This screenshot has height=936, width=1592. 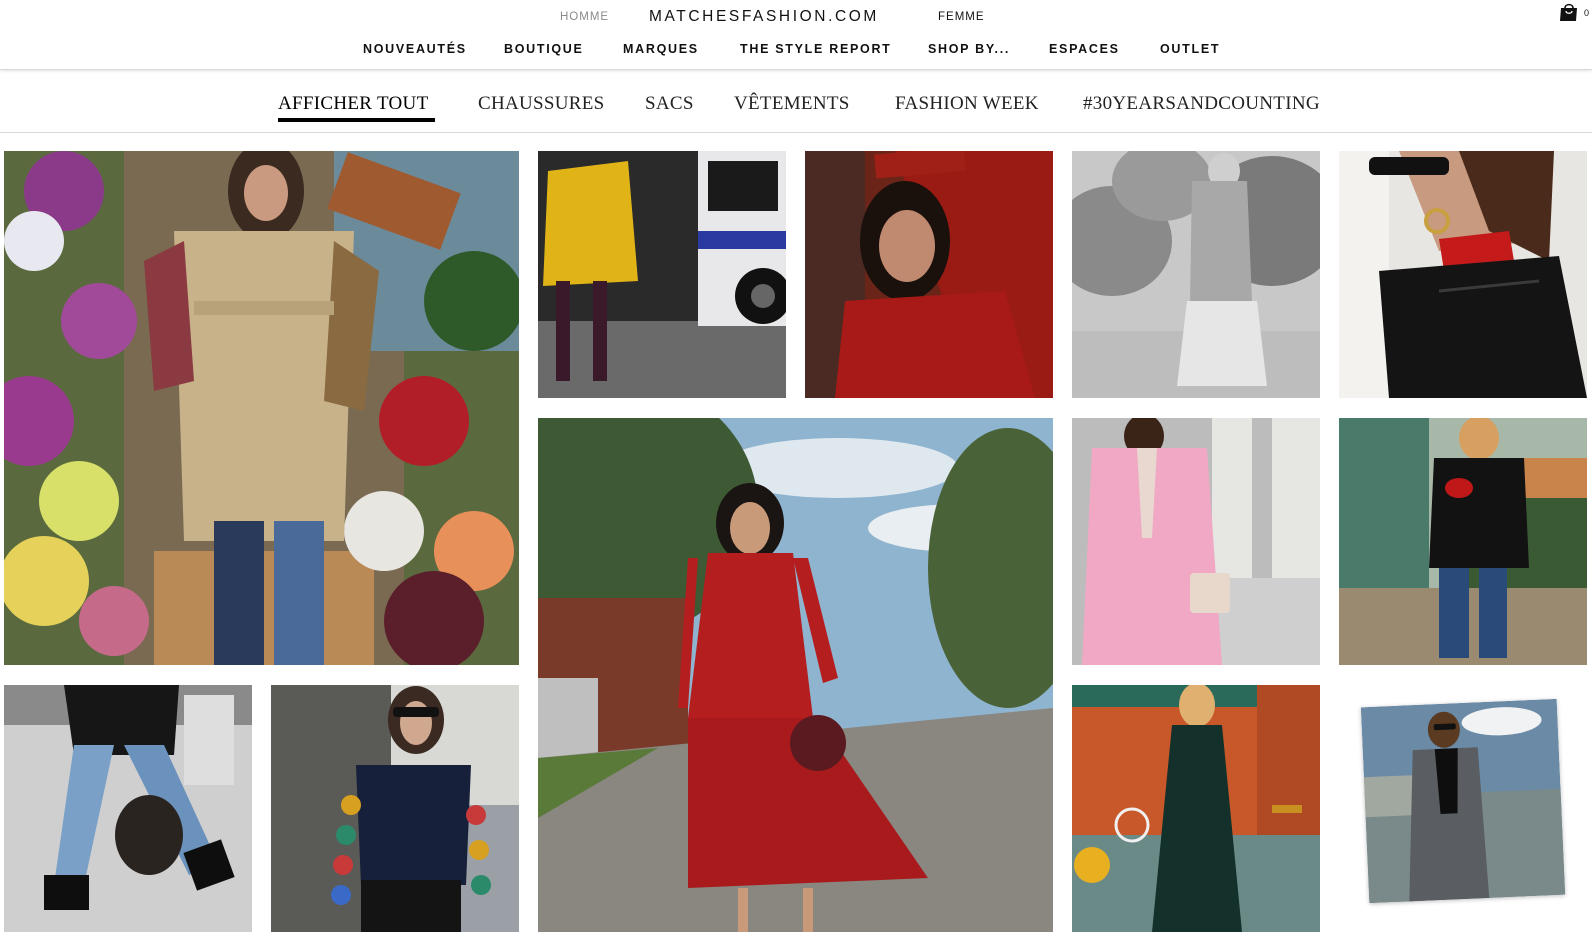 I want to click on photo-tile-crochet-sweater, so click(x=395, y=808).